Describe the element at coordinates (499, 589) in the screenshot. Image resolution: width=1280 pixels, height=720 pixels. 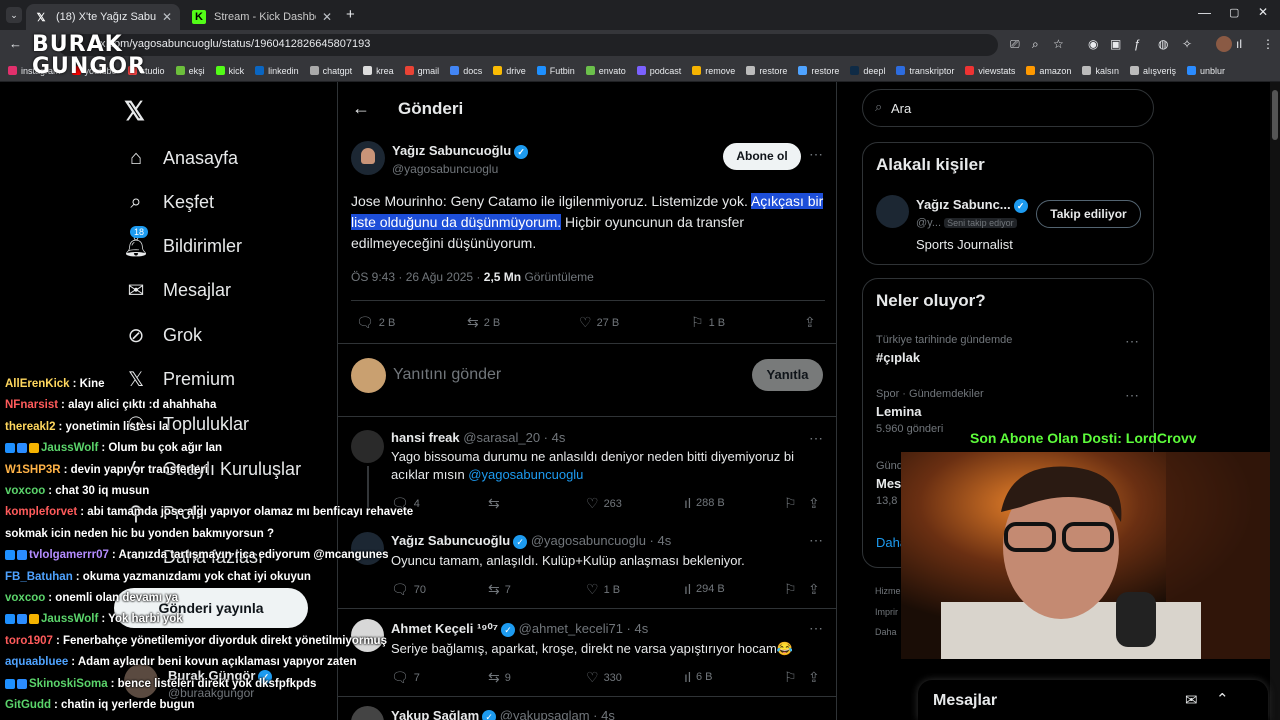
I see `retweet-button: ⇆ 7` at that location.